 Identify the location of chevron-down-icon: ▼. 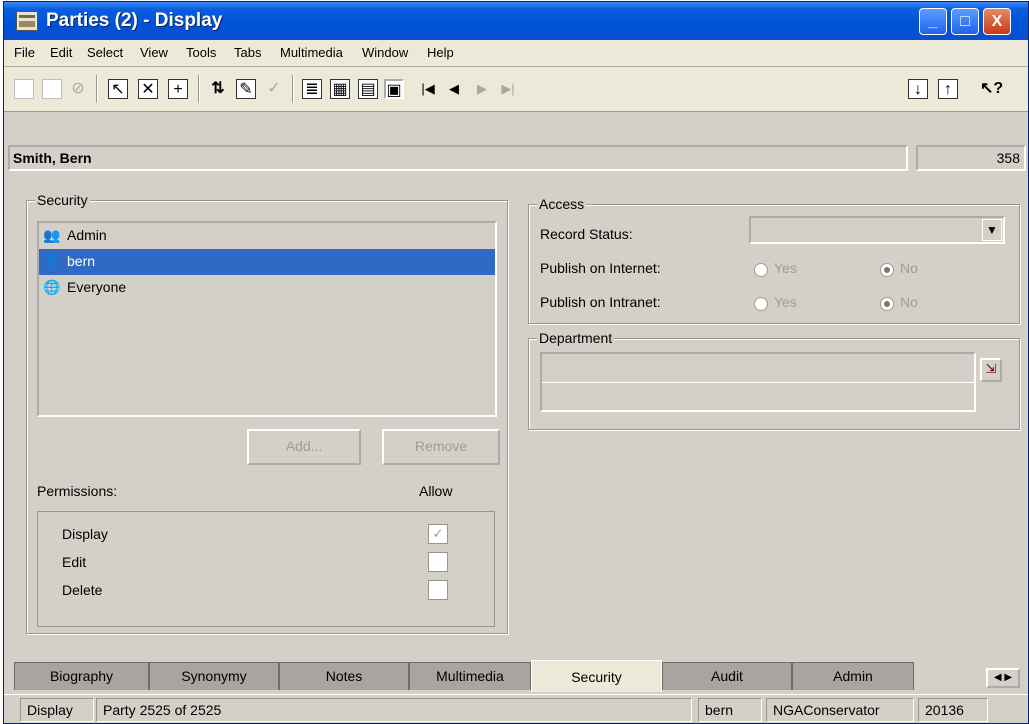
(992, 230).